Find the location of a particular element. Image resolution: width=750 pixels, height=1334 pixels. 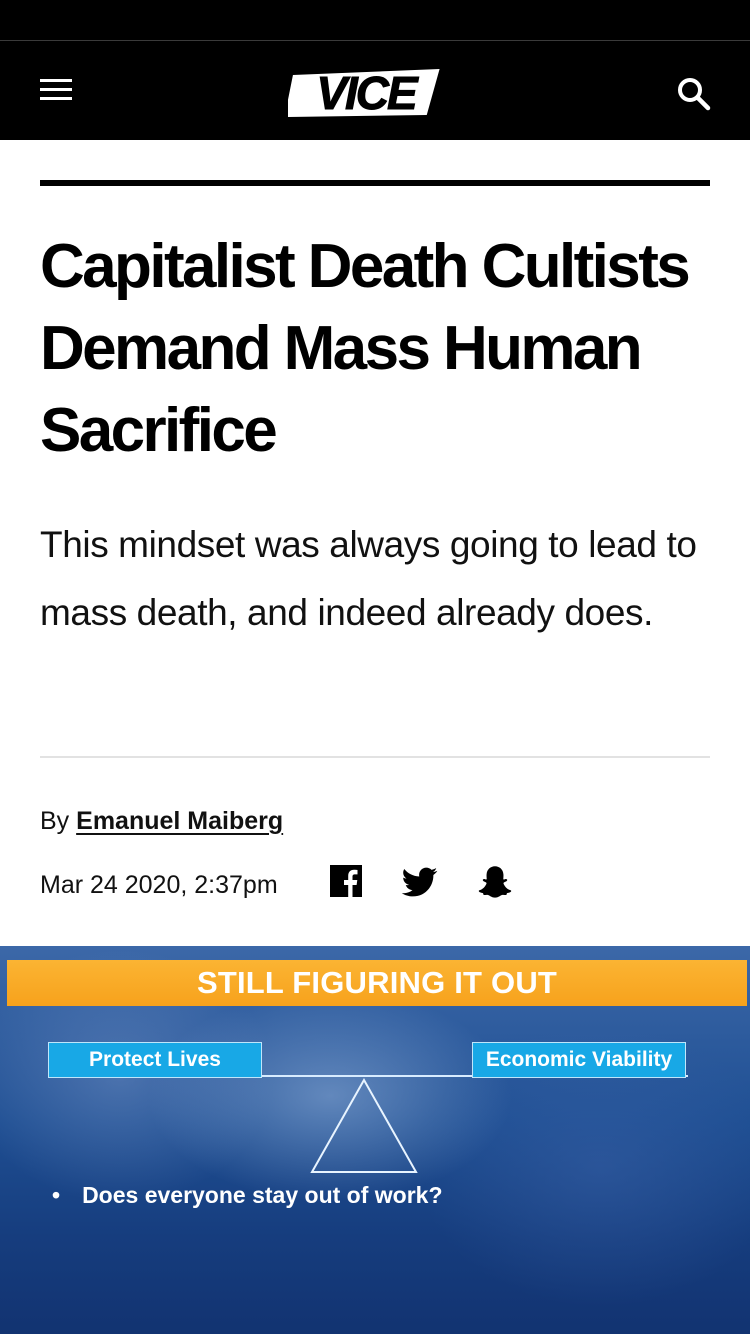

hamburger-menu-icon is located at coordinates (56, 90).